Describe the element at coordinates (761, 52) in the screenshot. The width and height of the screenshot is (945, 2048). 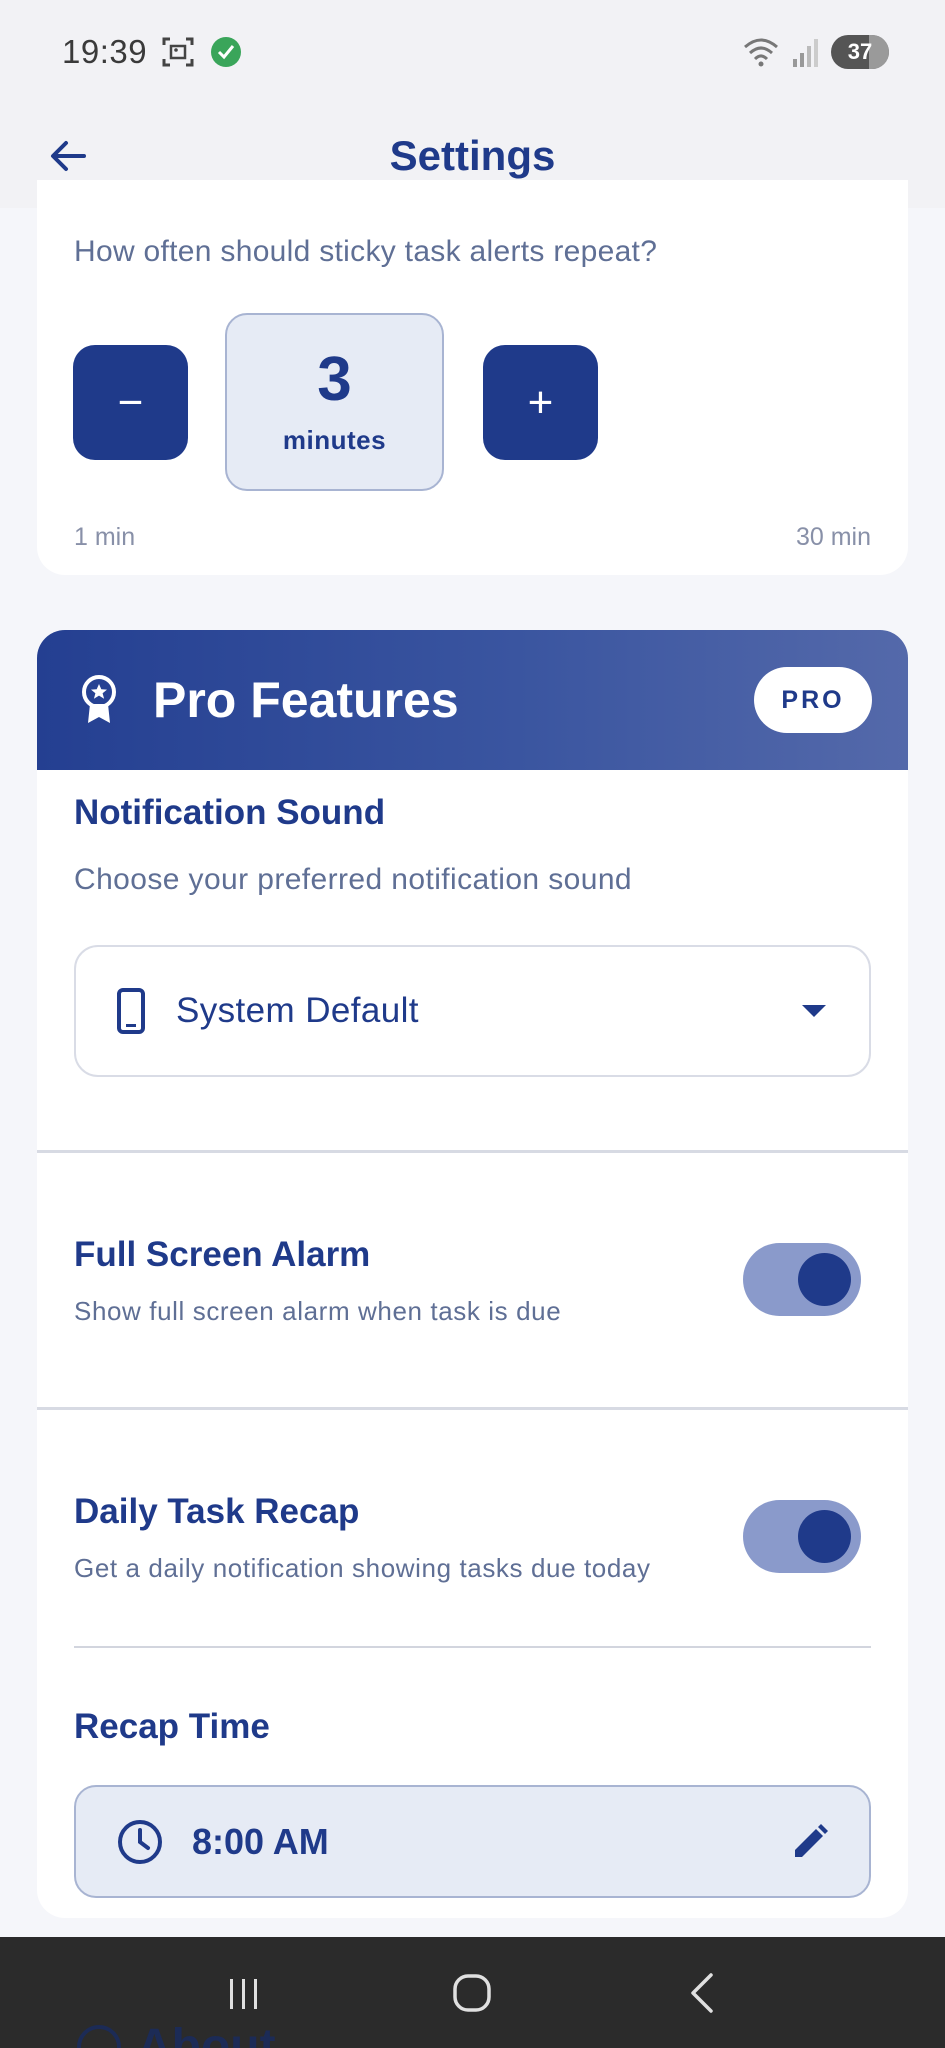
I see `wifi-icon` at that location.